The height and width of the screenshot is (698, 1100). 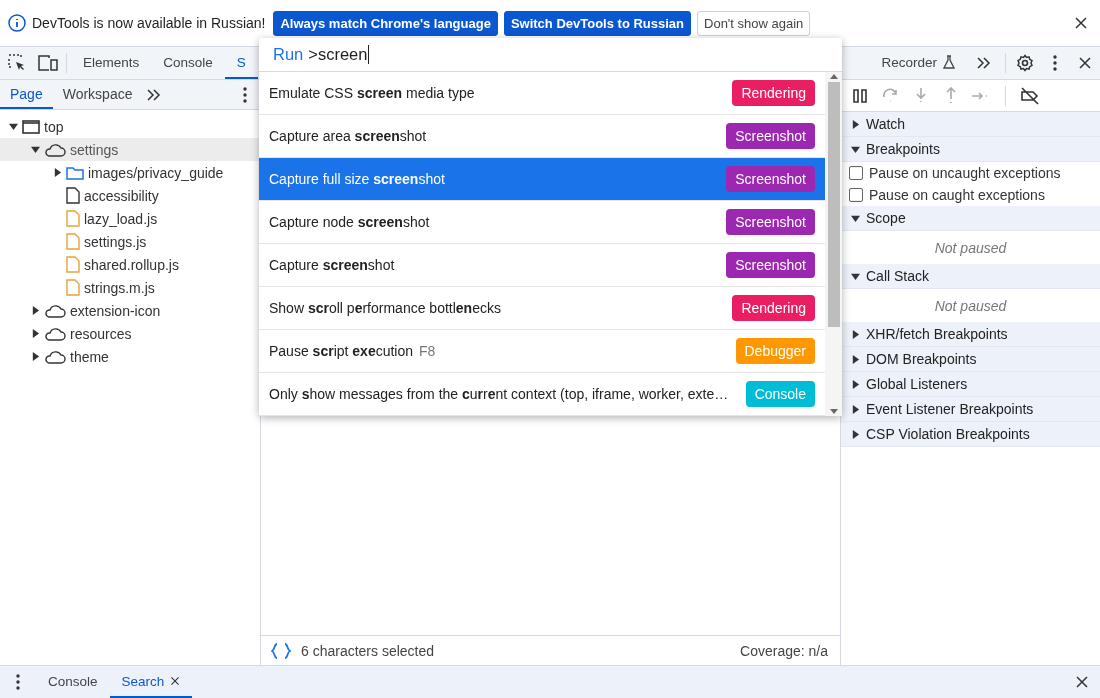 I want to click on section-header: Global Listeners, so click(x=970, y=384).